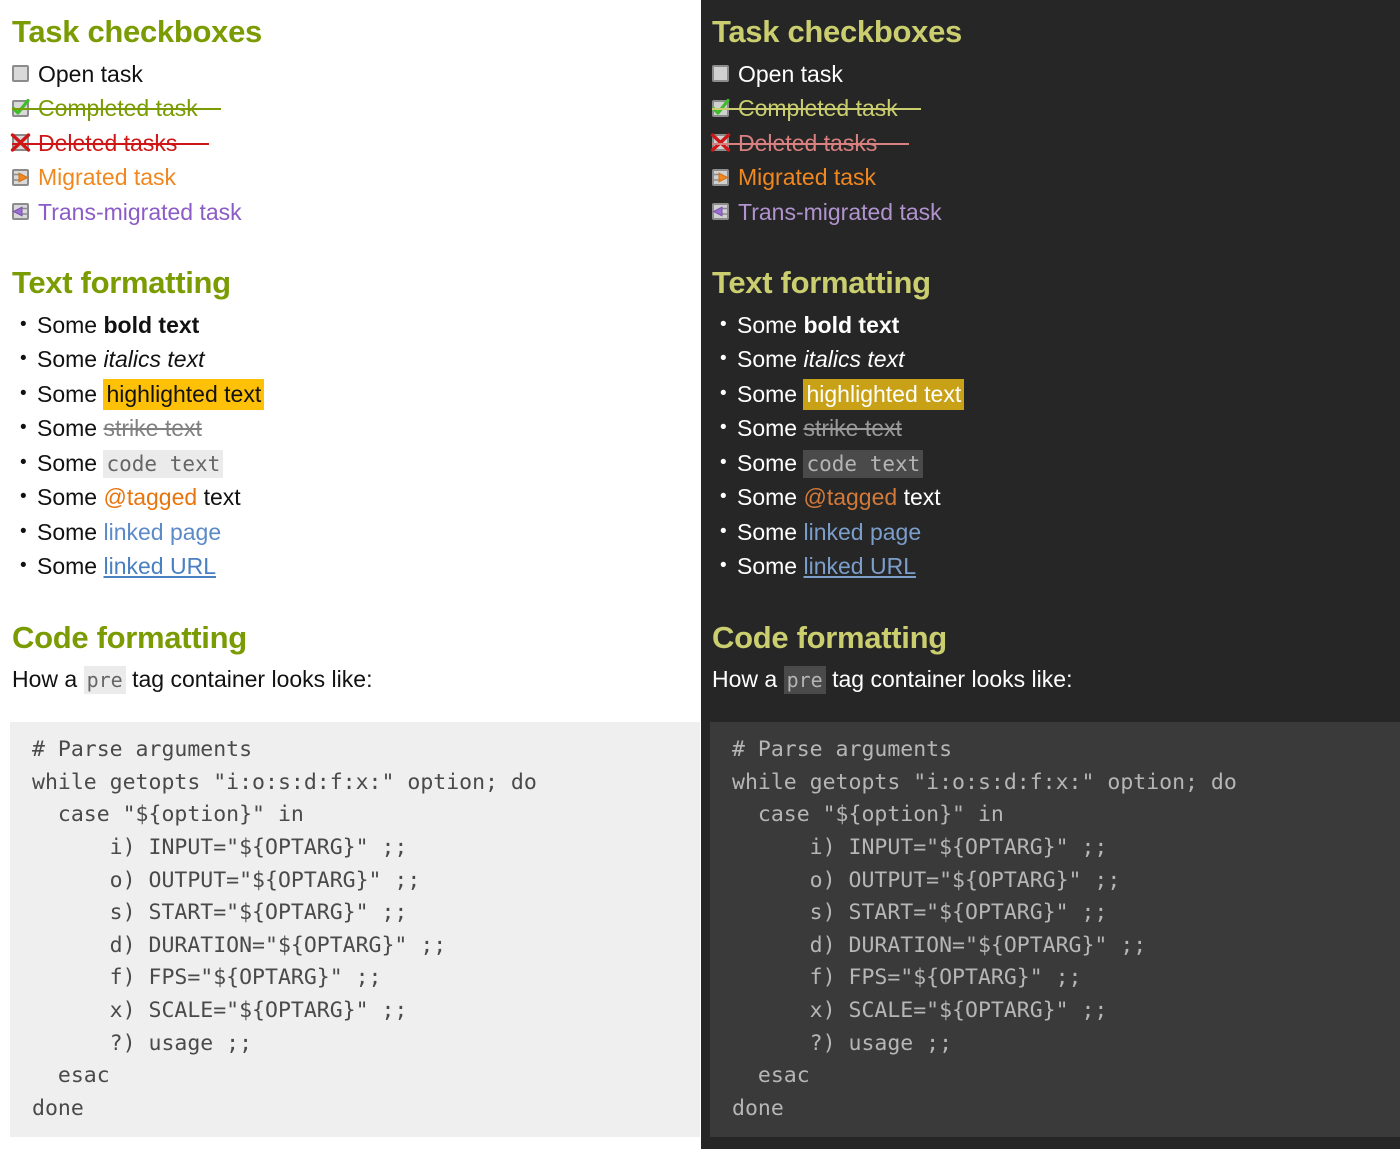 The height and width of the screenshot is (1149, 1400). Describe the element at coordinates (821, 283) in the screenshot. I see `page-title-text-formatting: Text formatting` at that location.